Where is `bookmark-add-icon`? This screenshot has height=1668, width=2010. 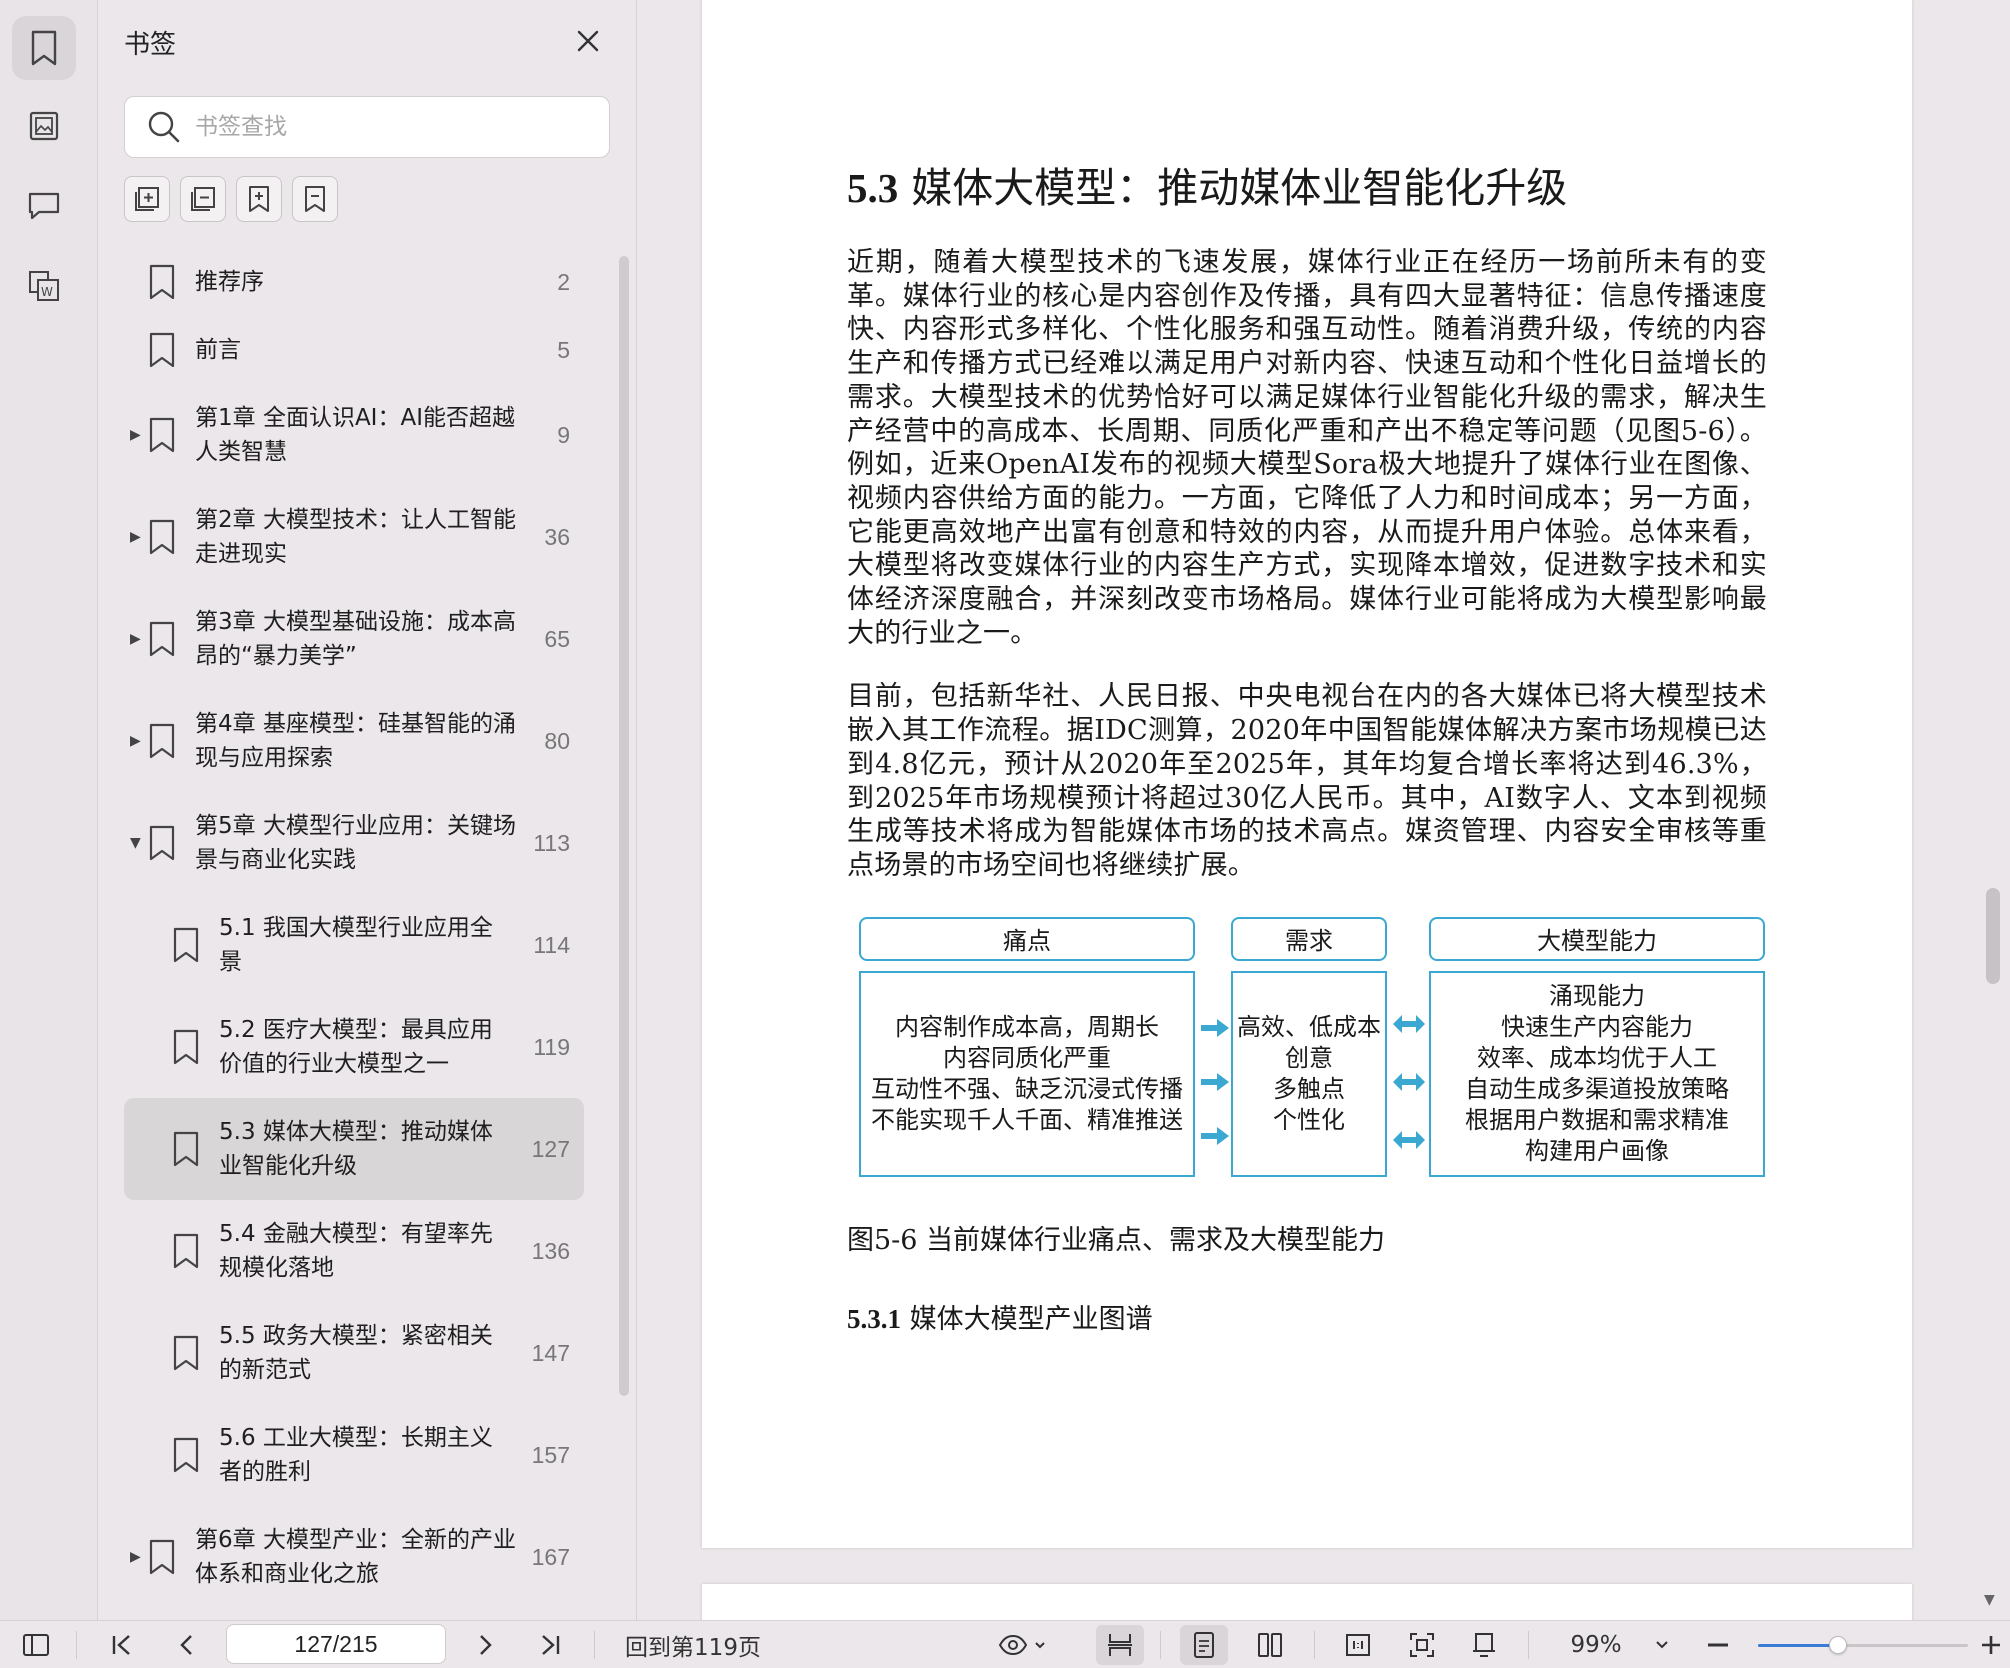
bookmark-add-icon is located at coordinates (259, 199).